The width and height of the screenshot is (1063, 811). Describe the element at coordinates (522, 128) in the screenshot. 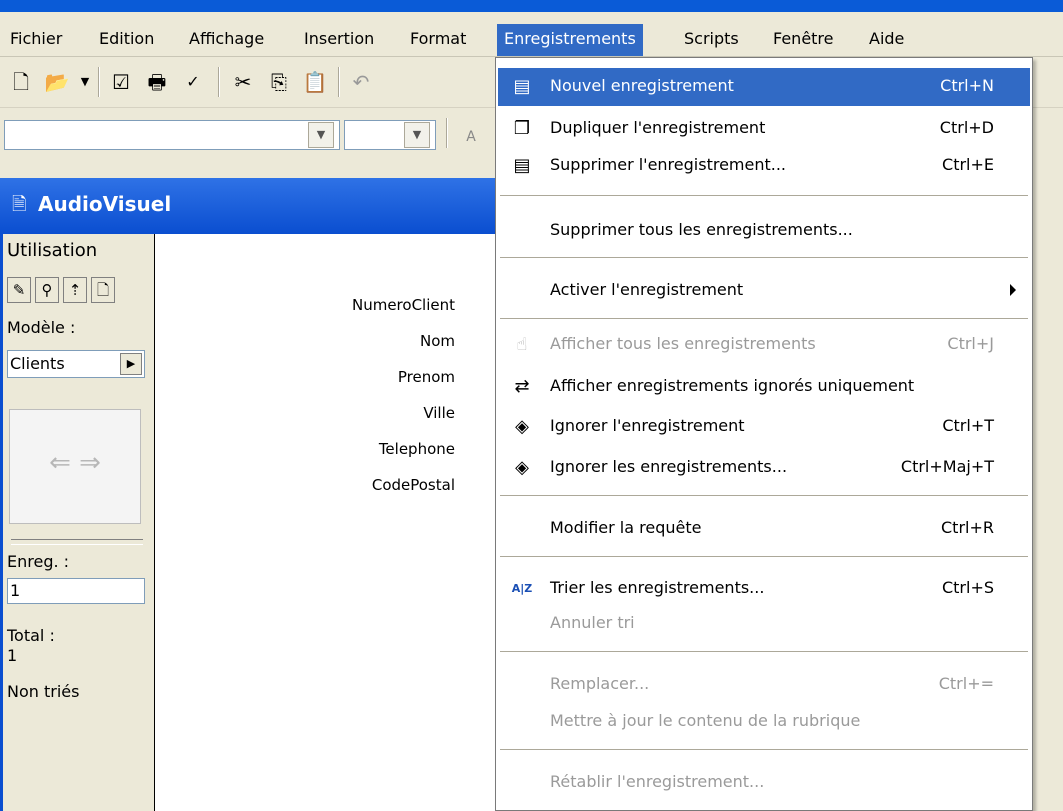

I see `duplicate-record-icon: ❐` at that location.